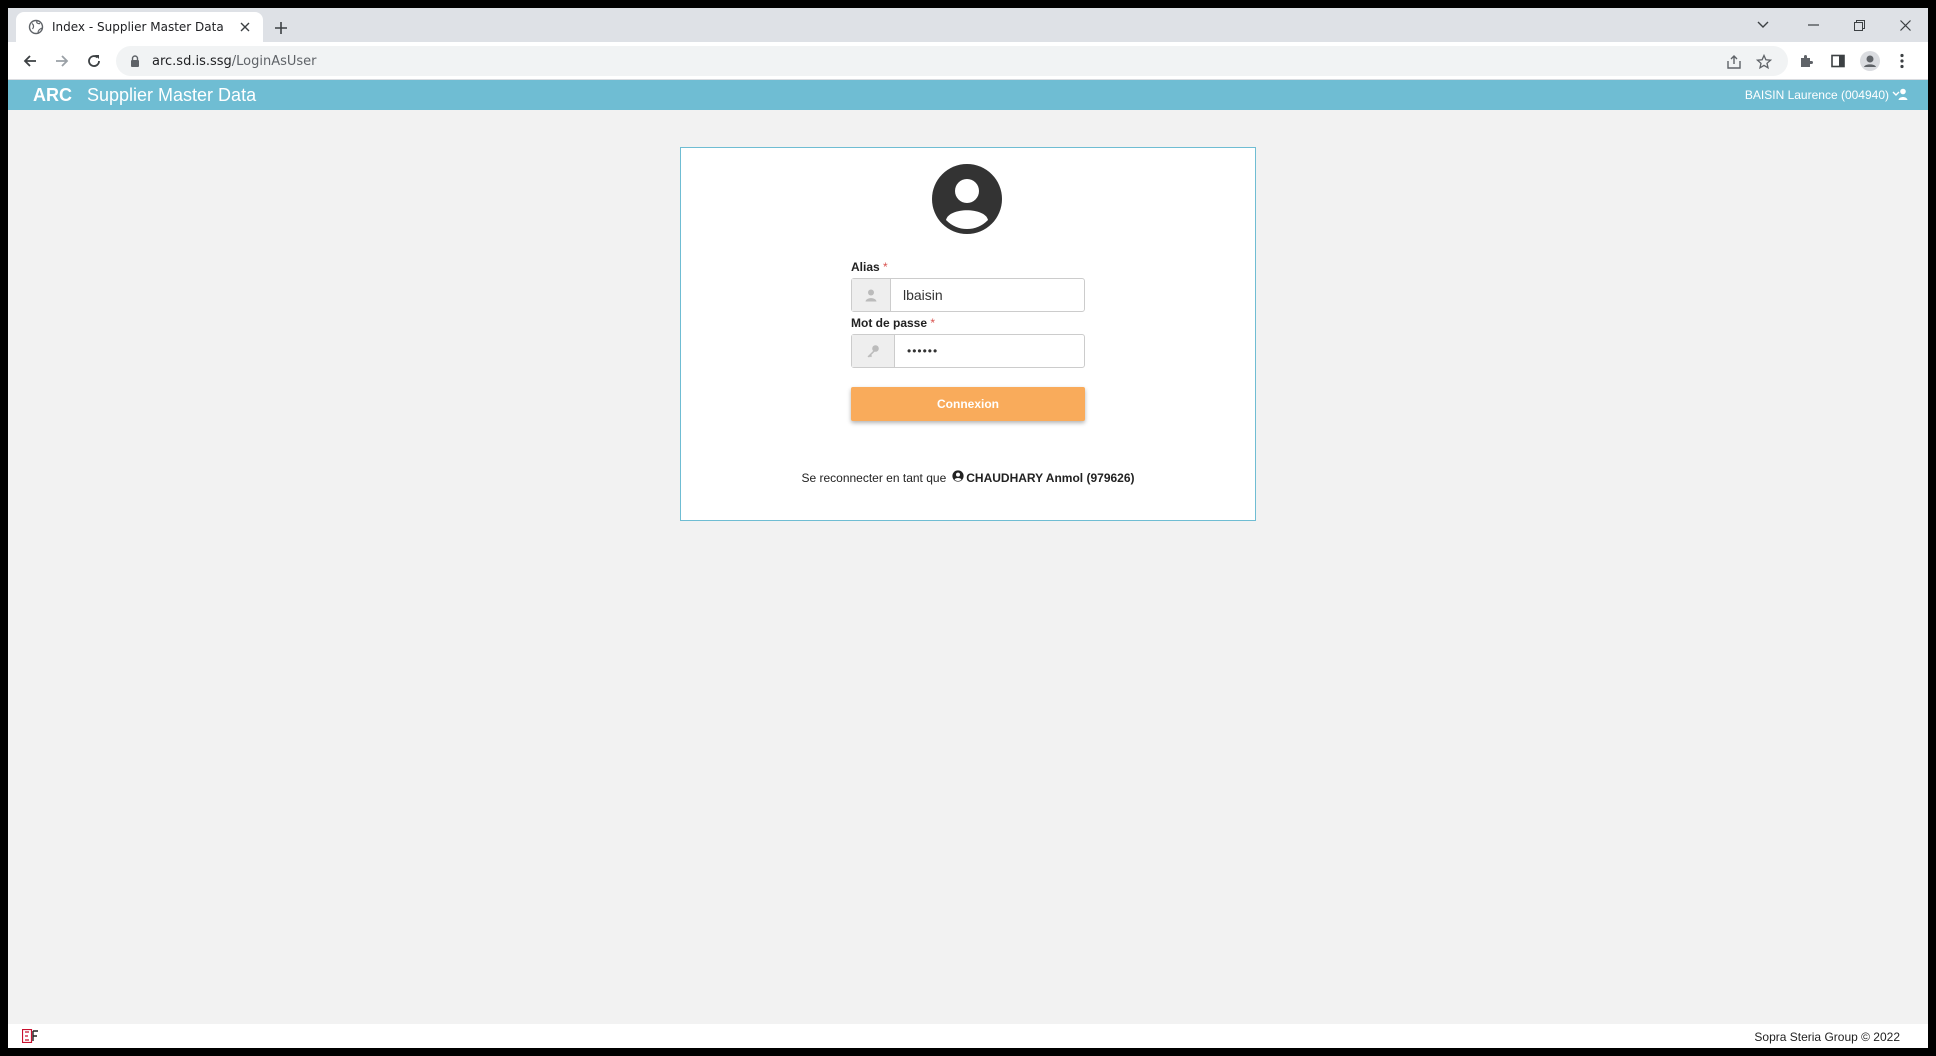  Describe the element at coordinates (1859, 25) in the screenshot. I see `restore-button` at that location.